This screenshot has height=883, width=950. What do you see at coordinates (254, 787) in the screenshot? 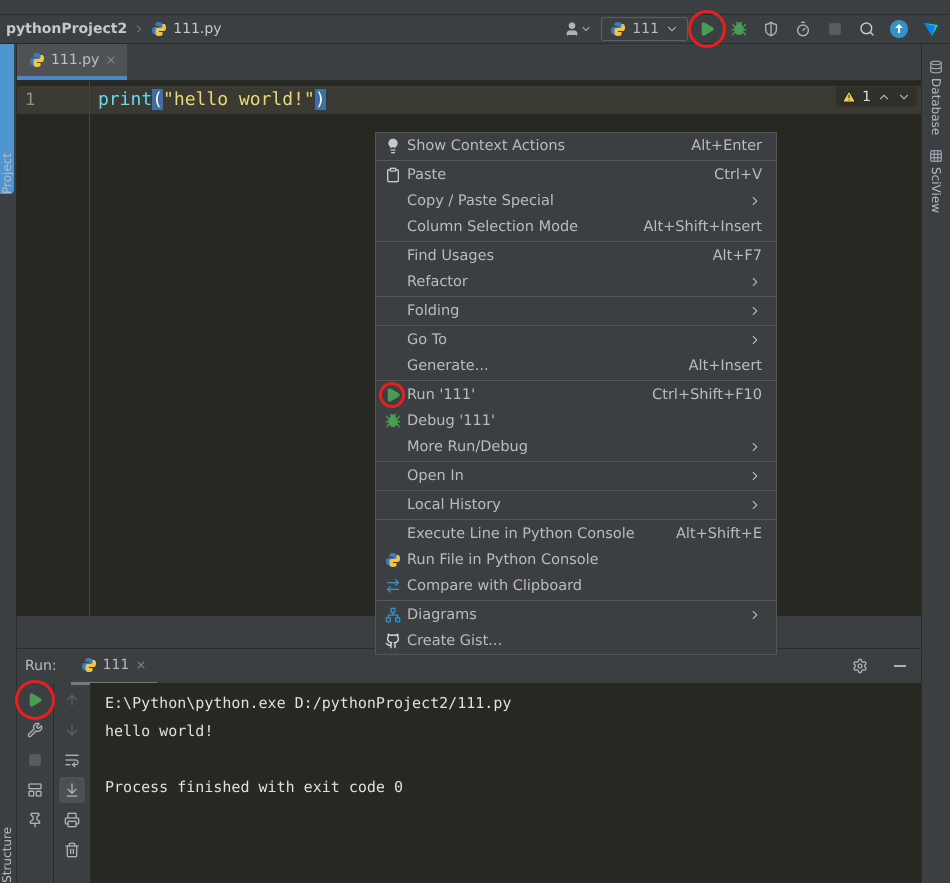
I see `console-line: Process finished with exit code 0` at bounding box center [254, 787].